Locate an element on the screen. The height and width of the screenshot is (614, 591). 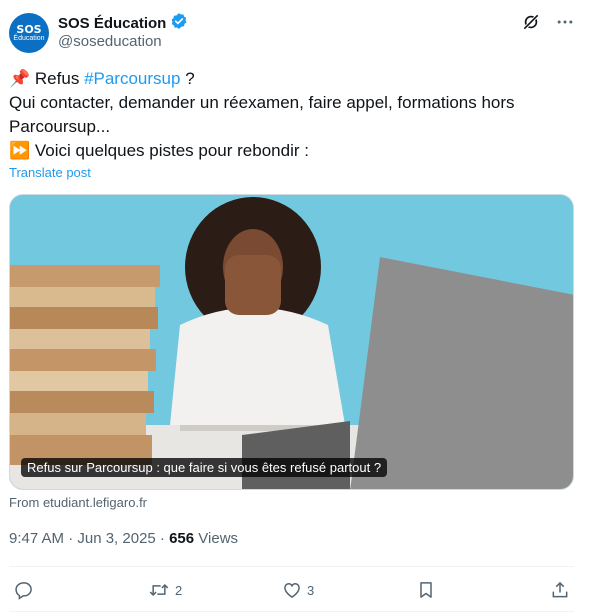
retweet-button: 2 is located at coordinates (165, 590).